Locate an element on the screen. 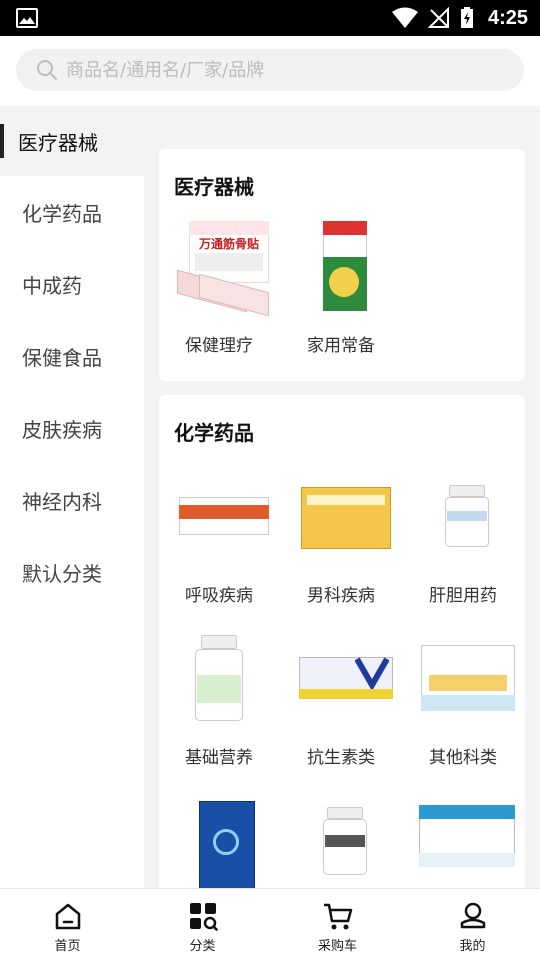 This screenshot has height=960, width=540. search-input is located at coordinates (286, 70).